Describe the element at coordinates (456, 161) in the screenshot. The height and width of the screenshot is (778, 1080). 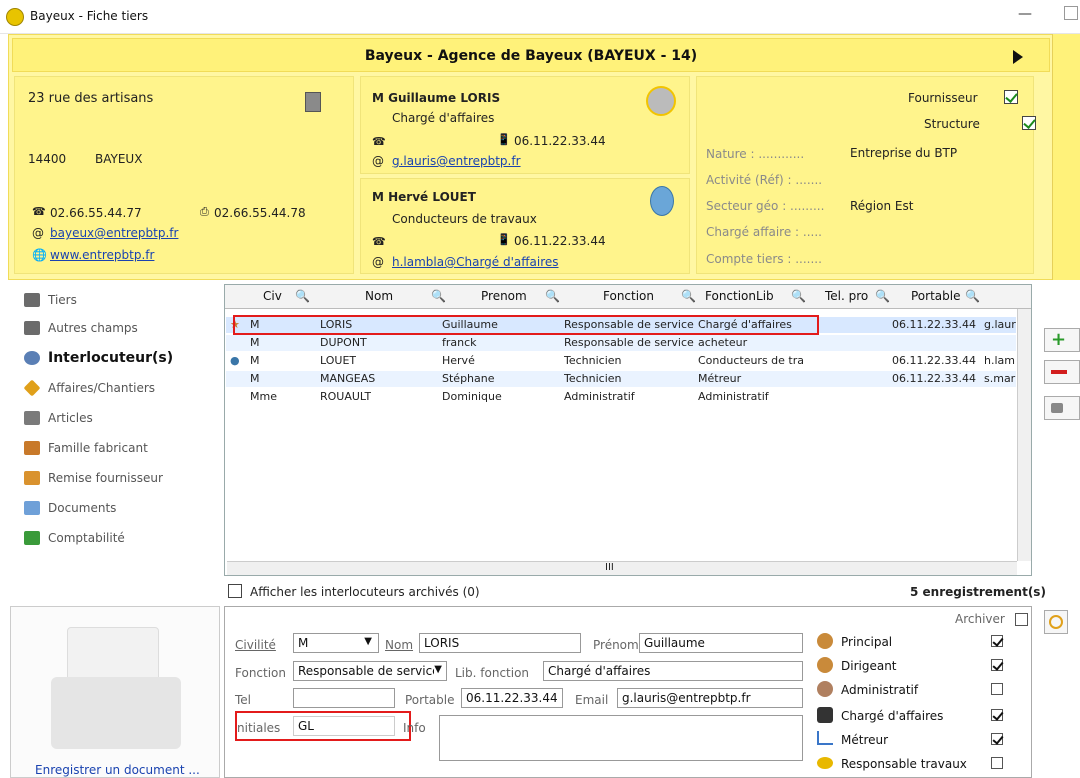
I see `contact1-email: g.lauris@entrepbtp.fr` at that location.